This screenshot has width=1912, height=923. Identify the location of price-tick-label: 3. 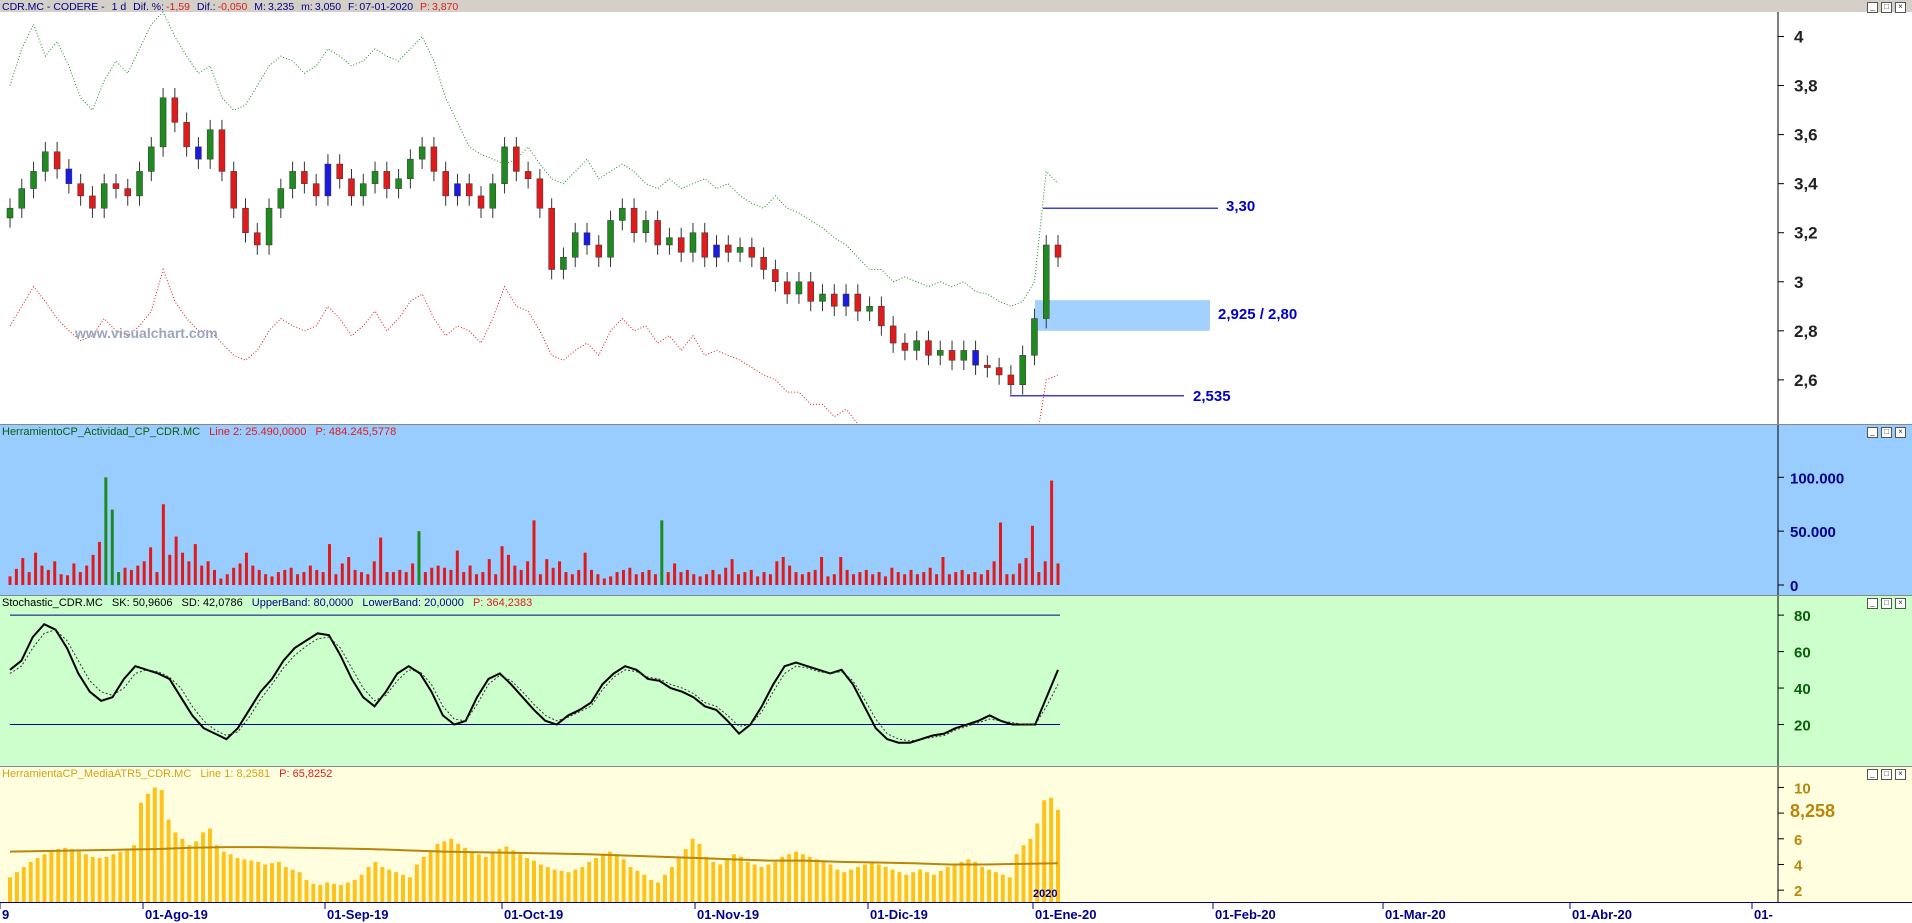
(1798, 282).